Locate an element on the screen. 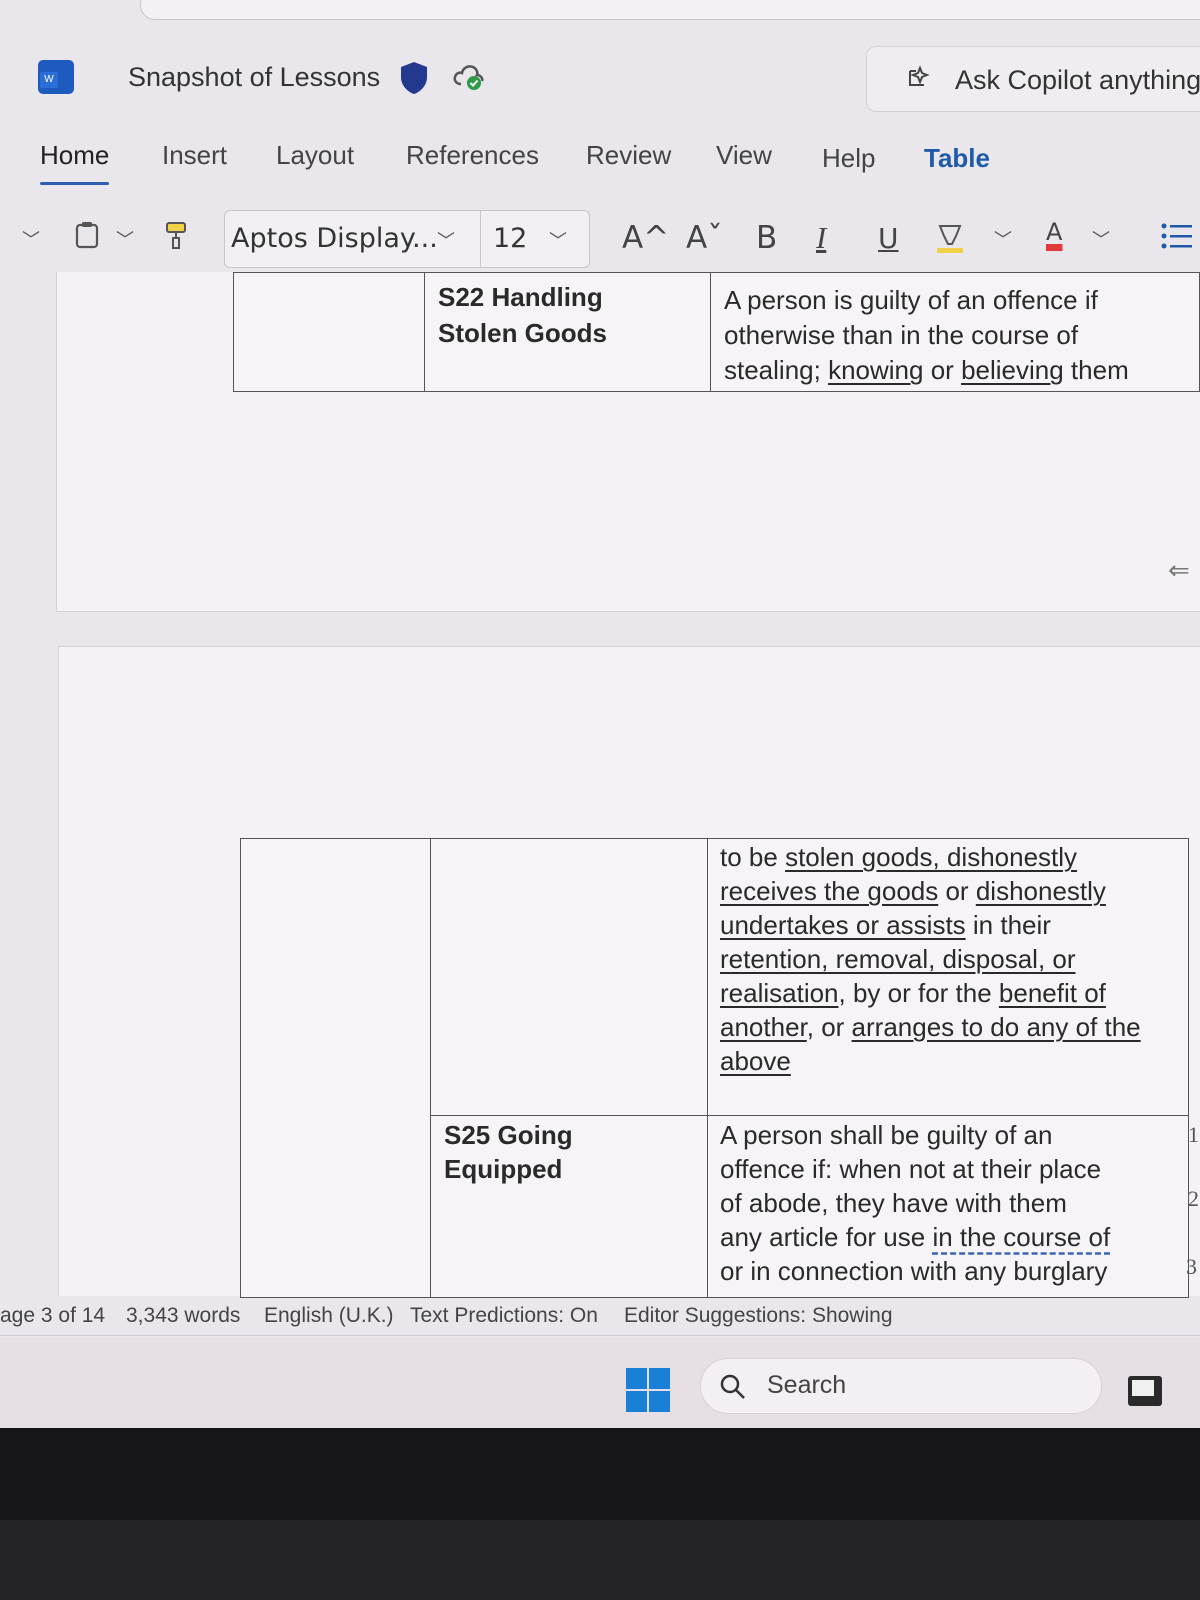 This screenshot has width=1200, height=1600. t2-l6-u: another is located at coordinates (763, 1027).